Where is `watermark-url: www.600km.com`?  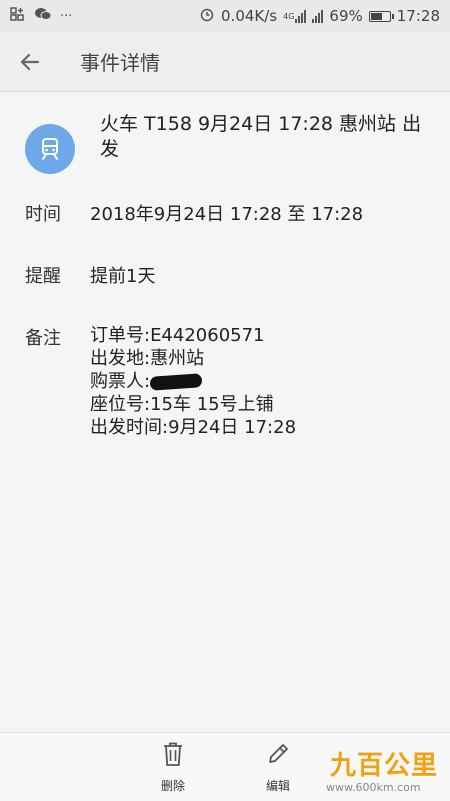
watermark-url: www.600km.com is located at coordinates (373, 787).